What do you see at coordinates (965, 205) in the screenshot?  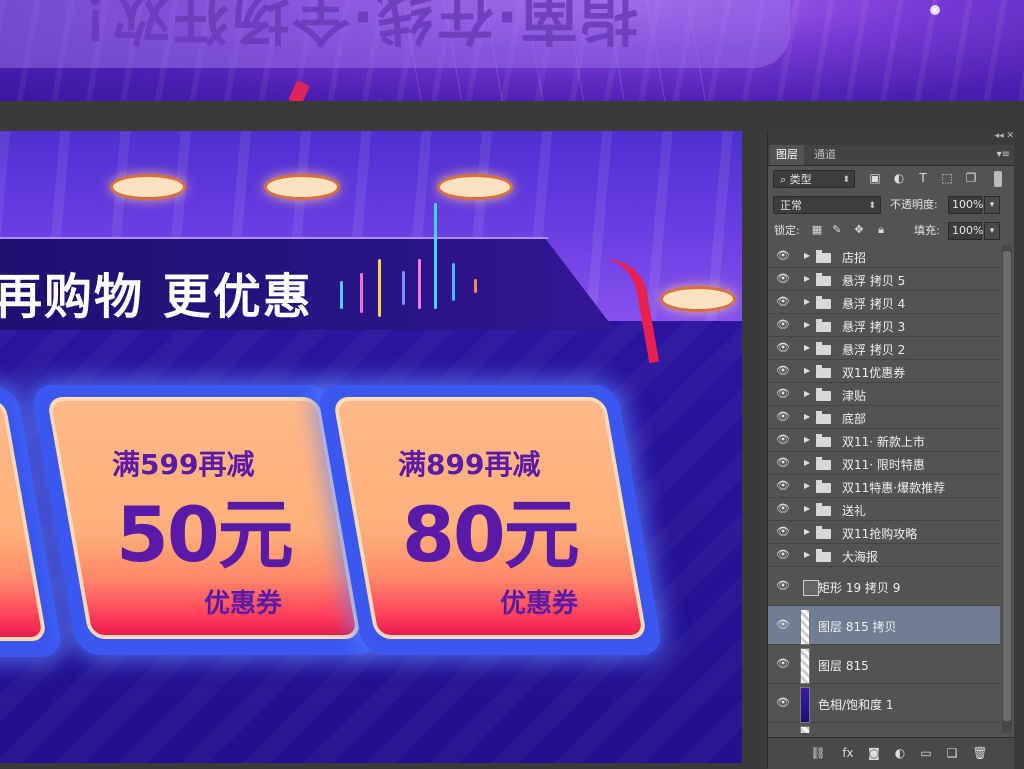 I see `opacity-input: 100%` at bounding box center [965, 205].